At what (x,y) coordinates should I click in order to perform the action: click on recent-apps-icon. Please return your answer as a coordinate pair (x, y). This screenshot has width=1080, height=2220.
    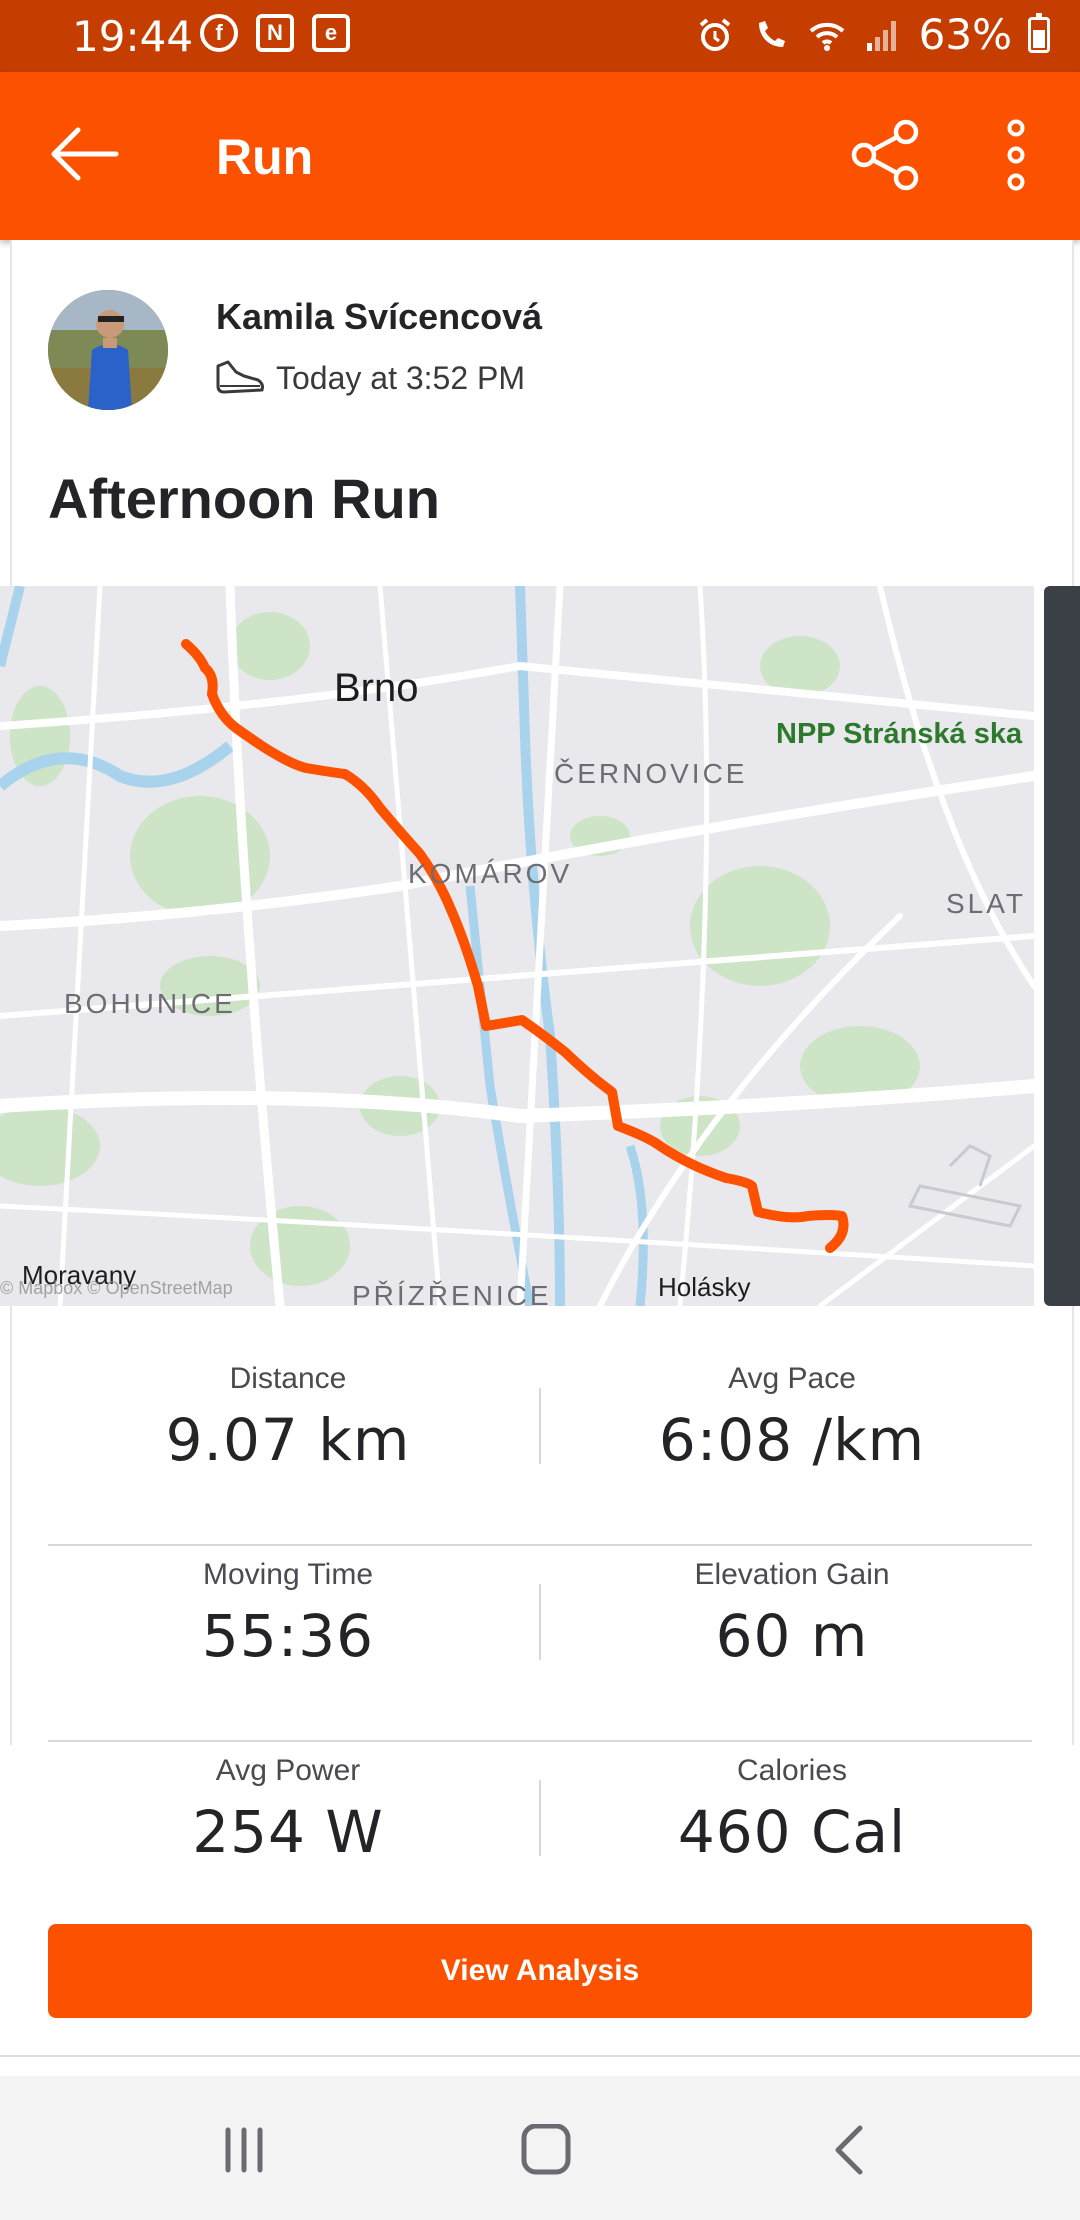
    Looking at the image, I should click on (244, 2150).